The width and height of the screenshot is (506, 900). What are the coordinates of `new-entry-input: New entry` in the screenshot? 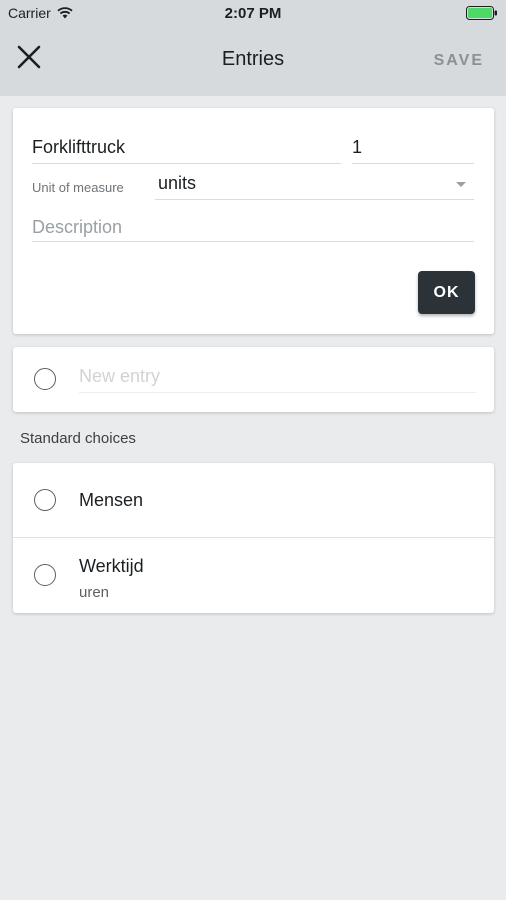 It's located at (277, 379).